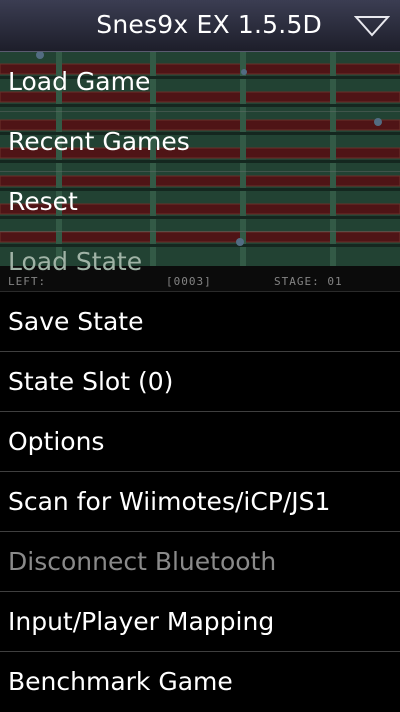 Image resolution: width=400 pixels, height=712 pixels. I want to click on menu-item-benchmark-game: Benchmark Game, so click(200, 682).